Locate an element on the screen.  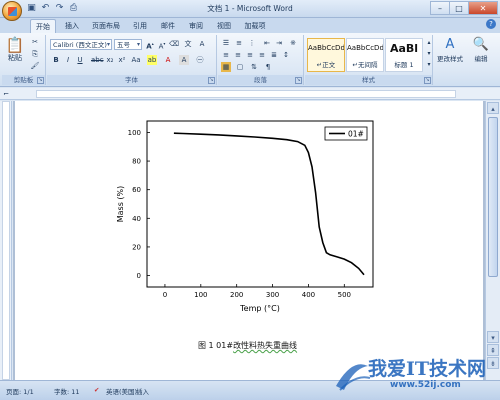
show-marks-icon: ¶ is located at coordinates (268, 67).